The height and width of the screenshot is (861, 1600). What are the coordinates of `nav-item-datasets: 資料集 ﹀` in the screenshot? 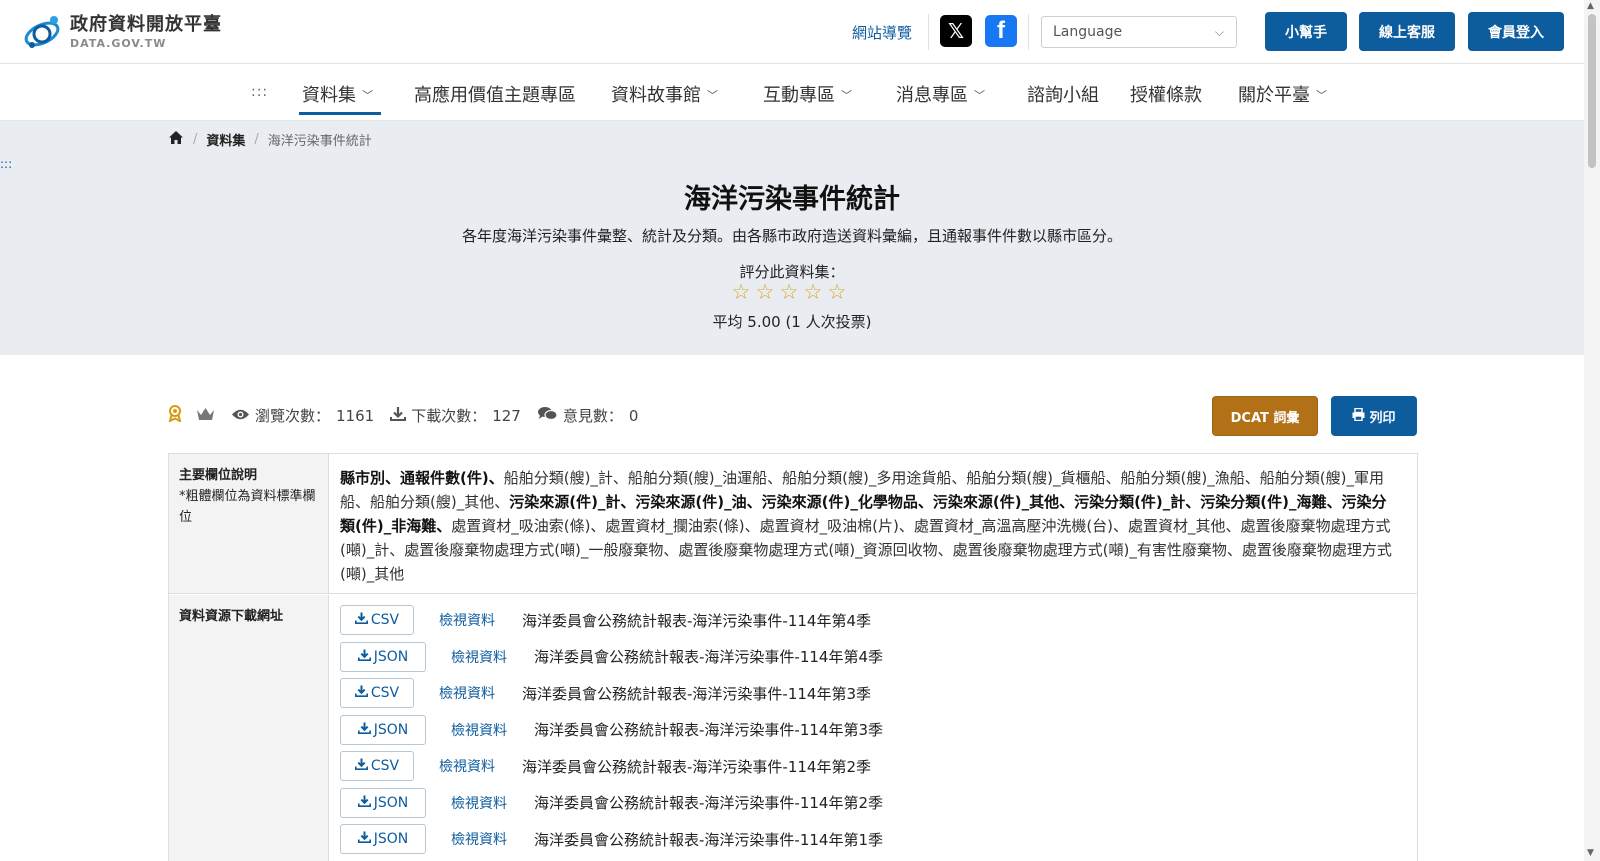 It's located at (337, 94).